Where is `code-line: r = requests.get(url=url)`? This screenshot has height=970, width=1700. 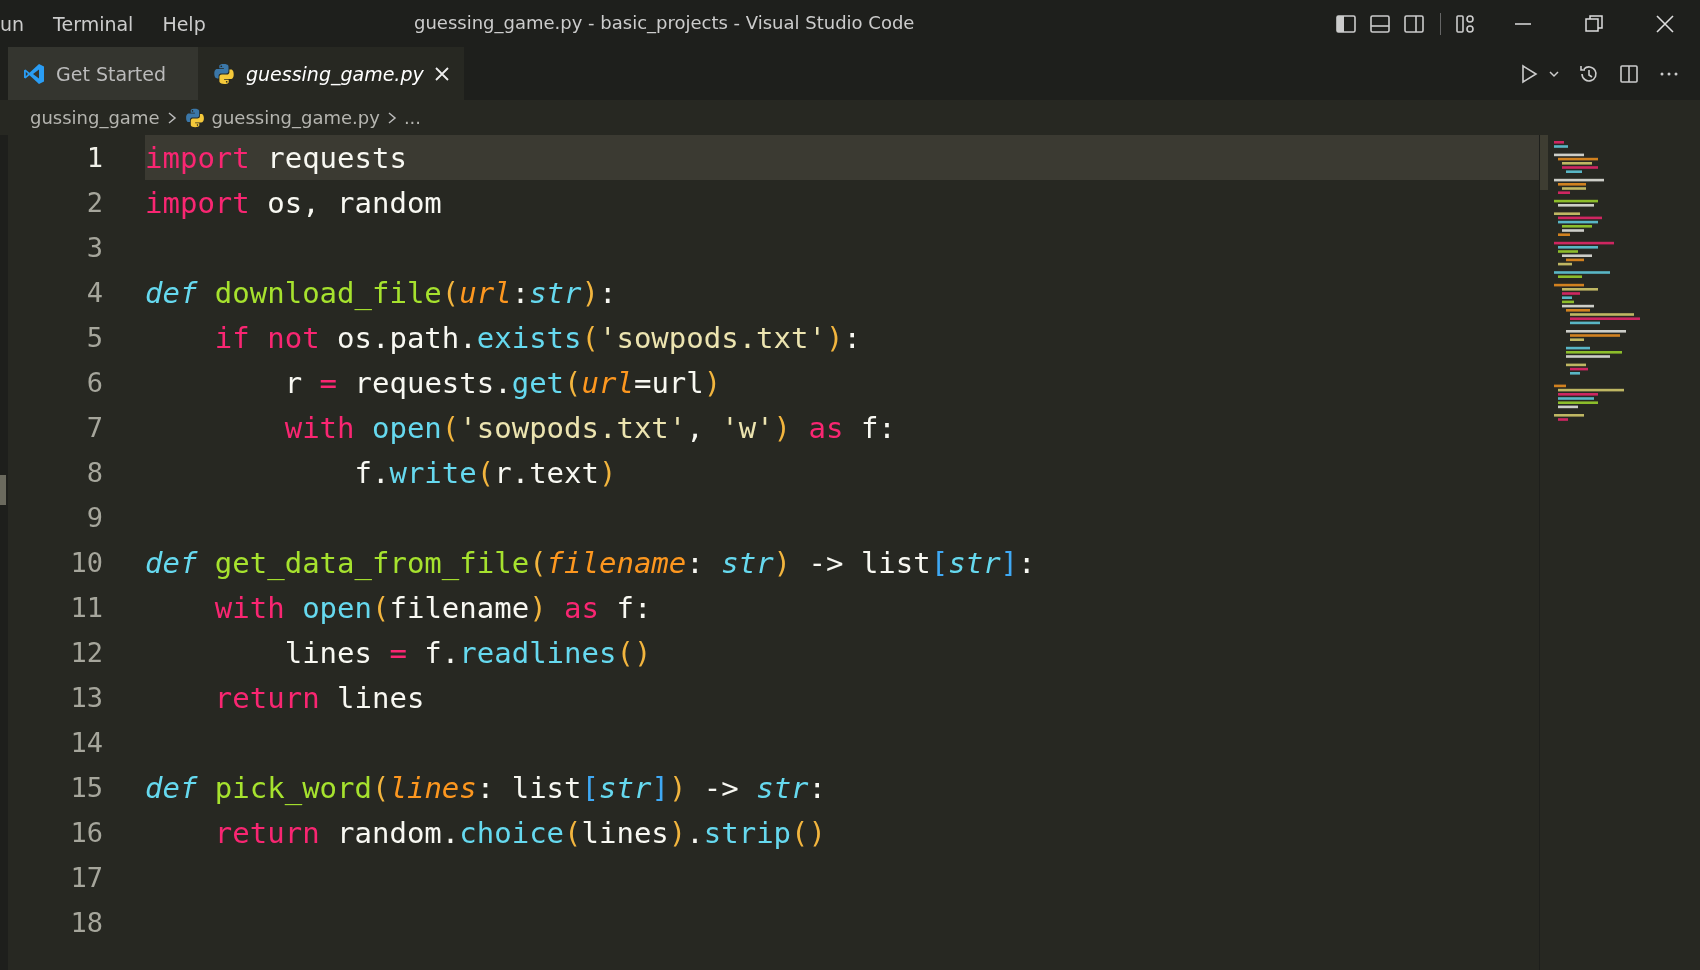 code-line: r = requests.get(url=url) is located at coordinates (502, 382).